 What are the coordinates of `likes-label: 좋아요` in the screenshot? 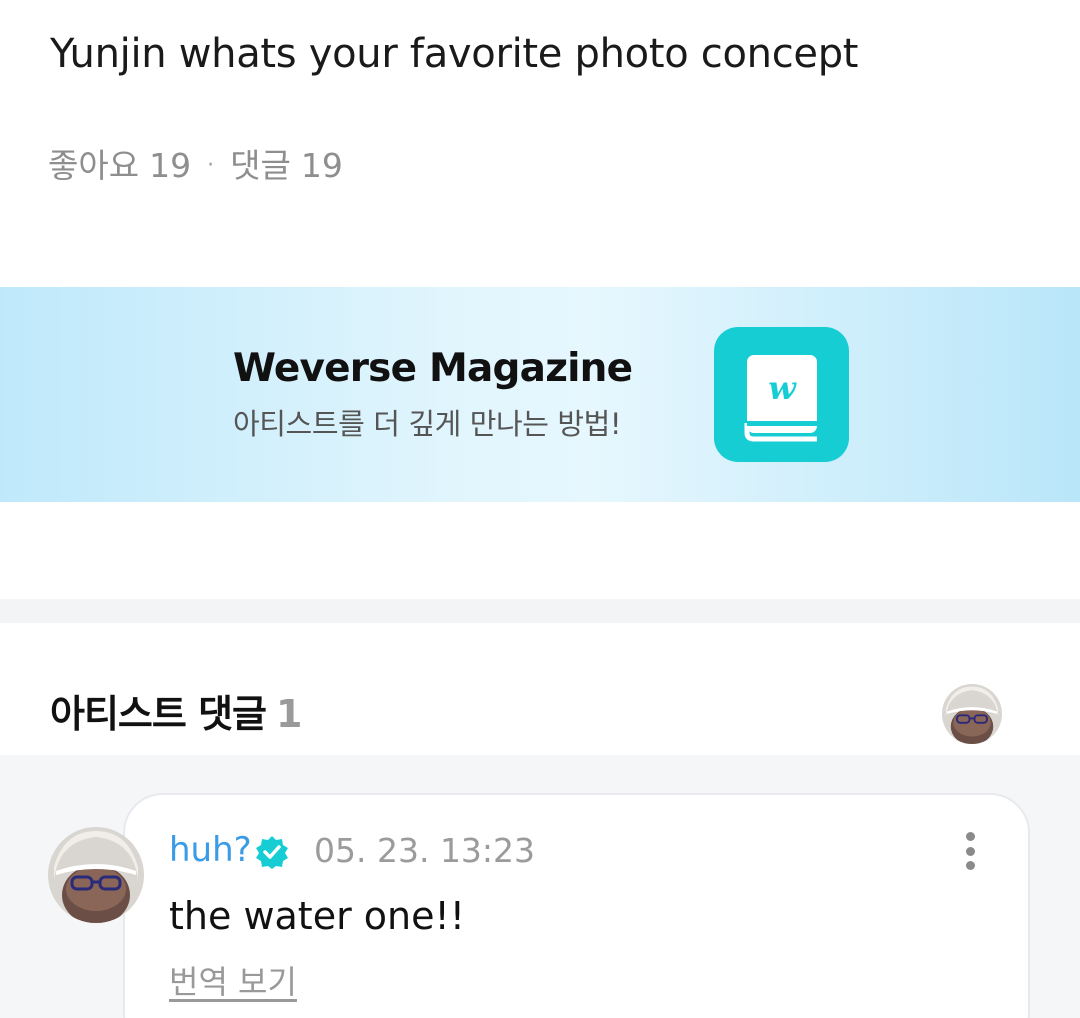 It's located at (93, 166).